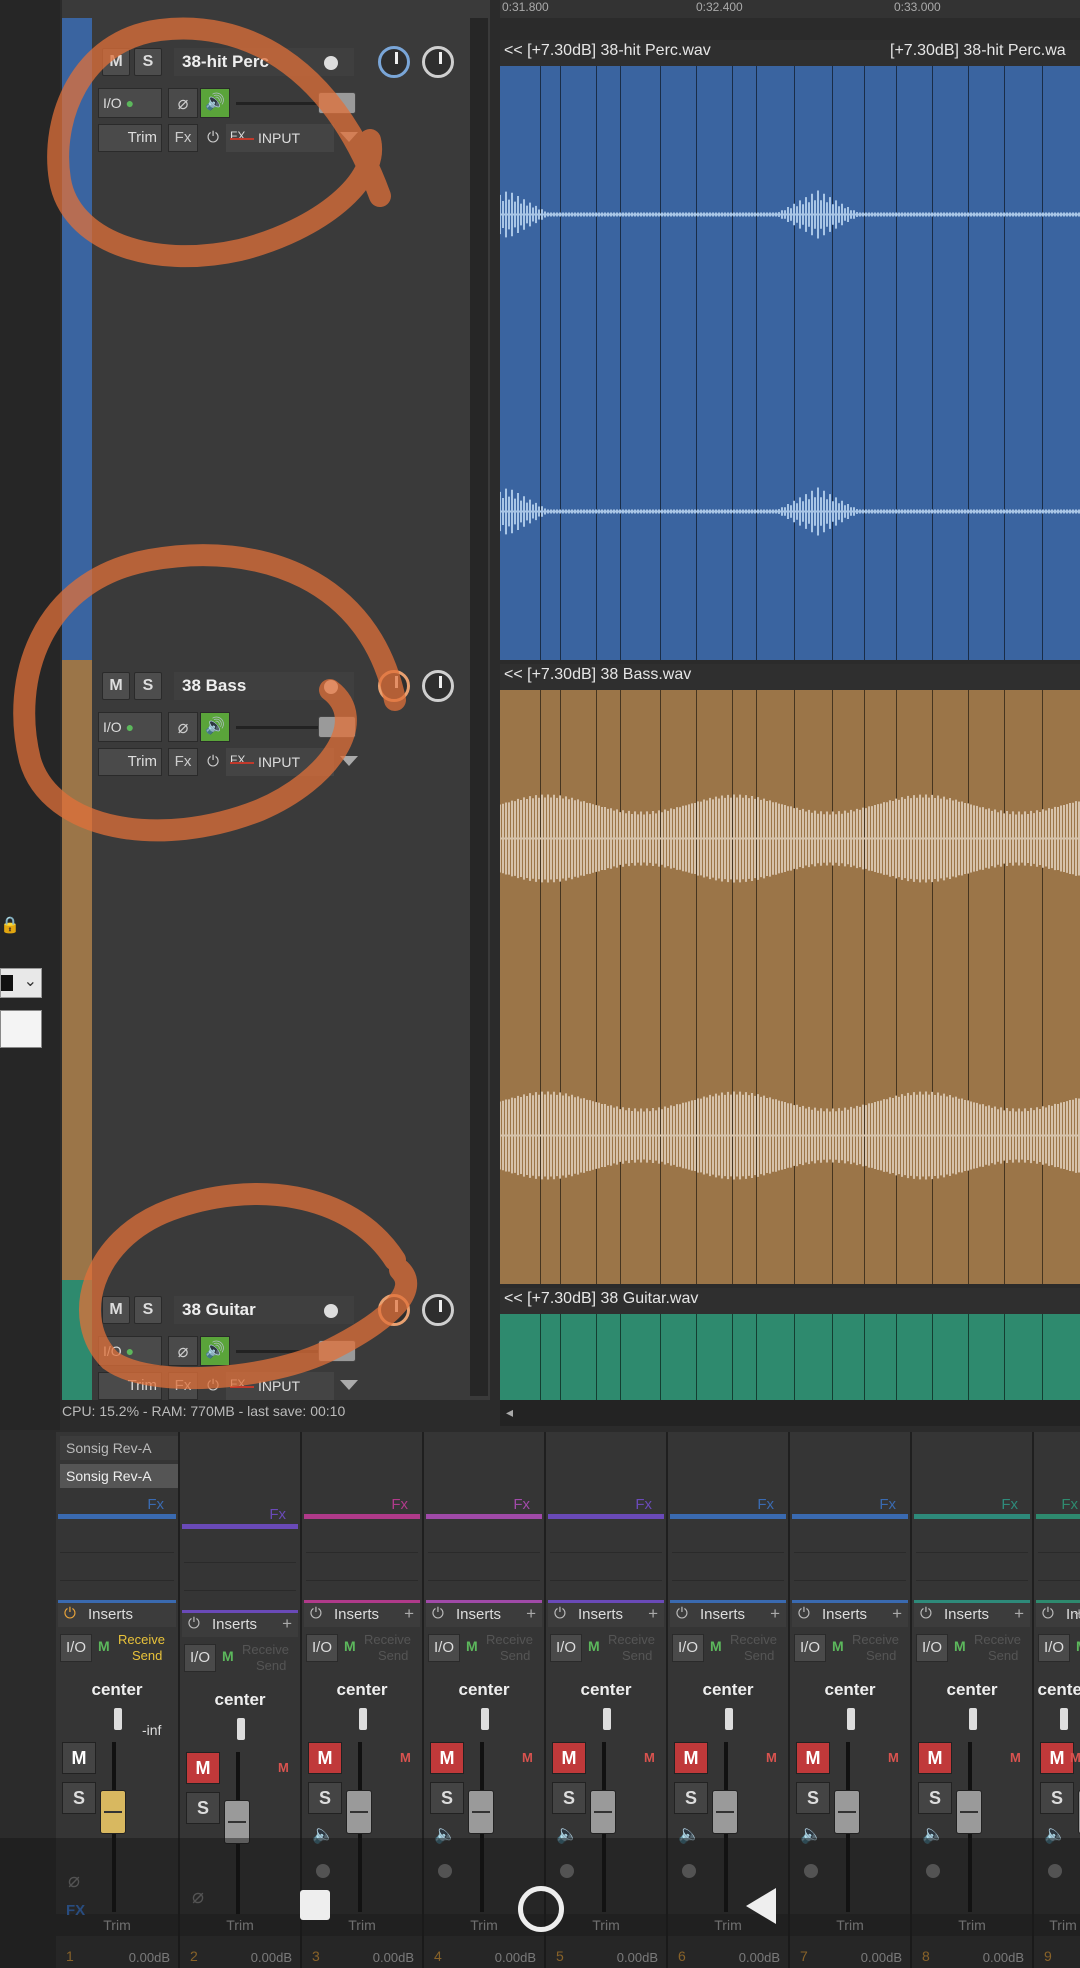 The width and height of the screenshot is (1080, 1968). Describe the element at coordinates (130, 1386) in the screenshot. I see `trim-button: Trim` at that location.